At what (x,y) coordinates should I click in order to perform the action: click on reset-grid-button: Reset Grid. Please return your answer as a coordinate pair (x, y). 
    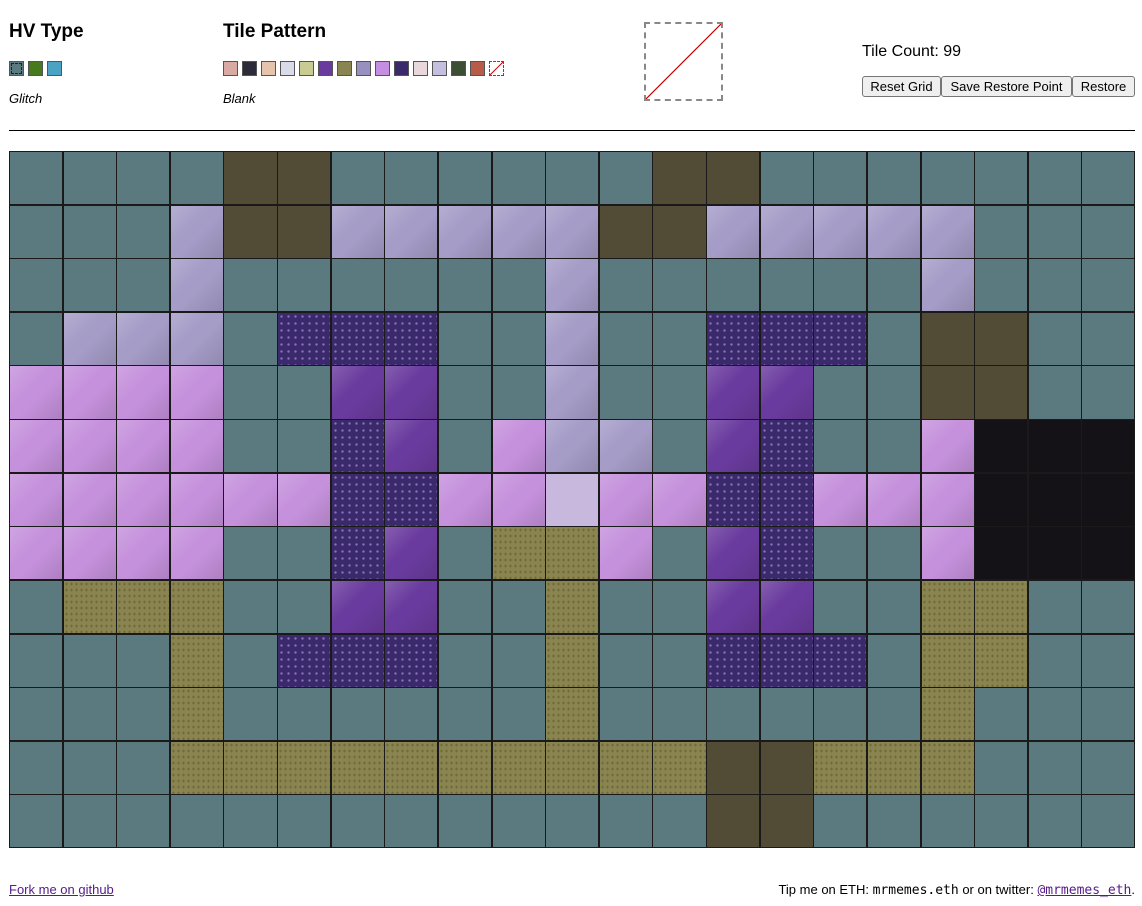
    Looking at the image, I should click on (901, 86).